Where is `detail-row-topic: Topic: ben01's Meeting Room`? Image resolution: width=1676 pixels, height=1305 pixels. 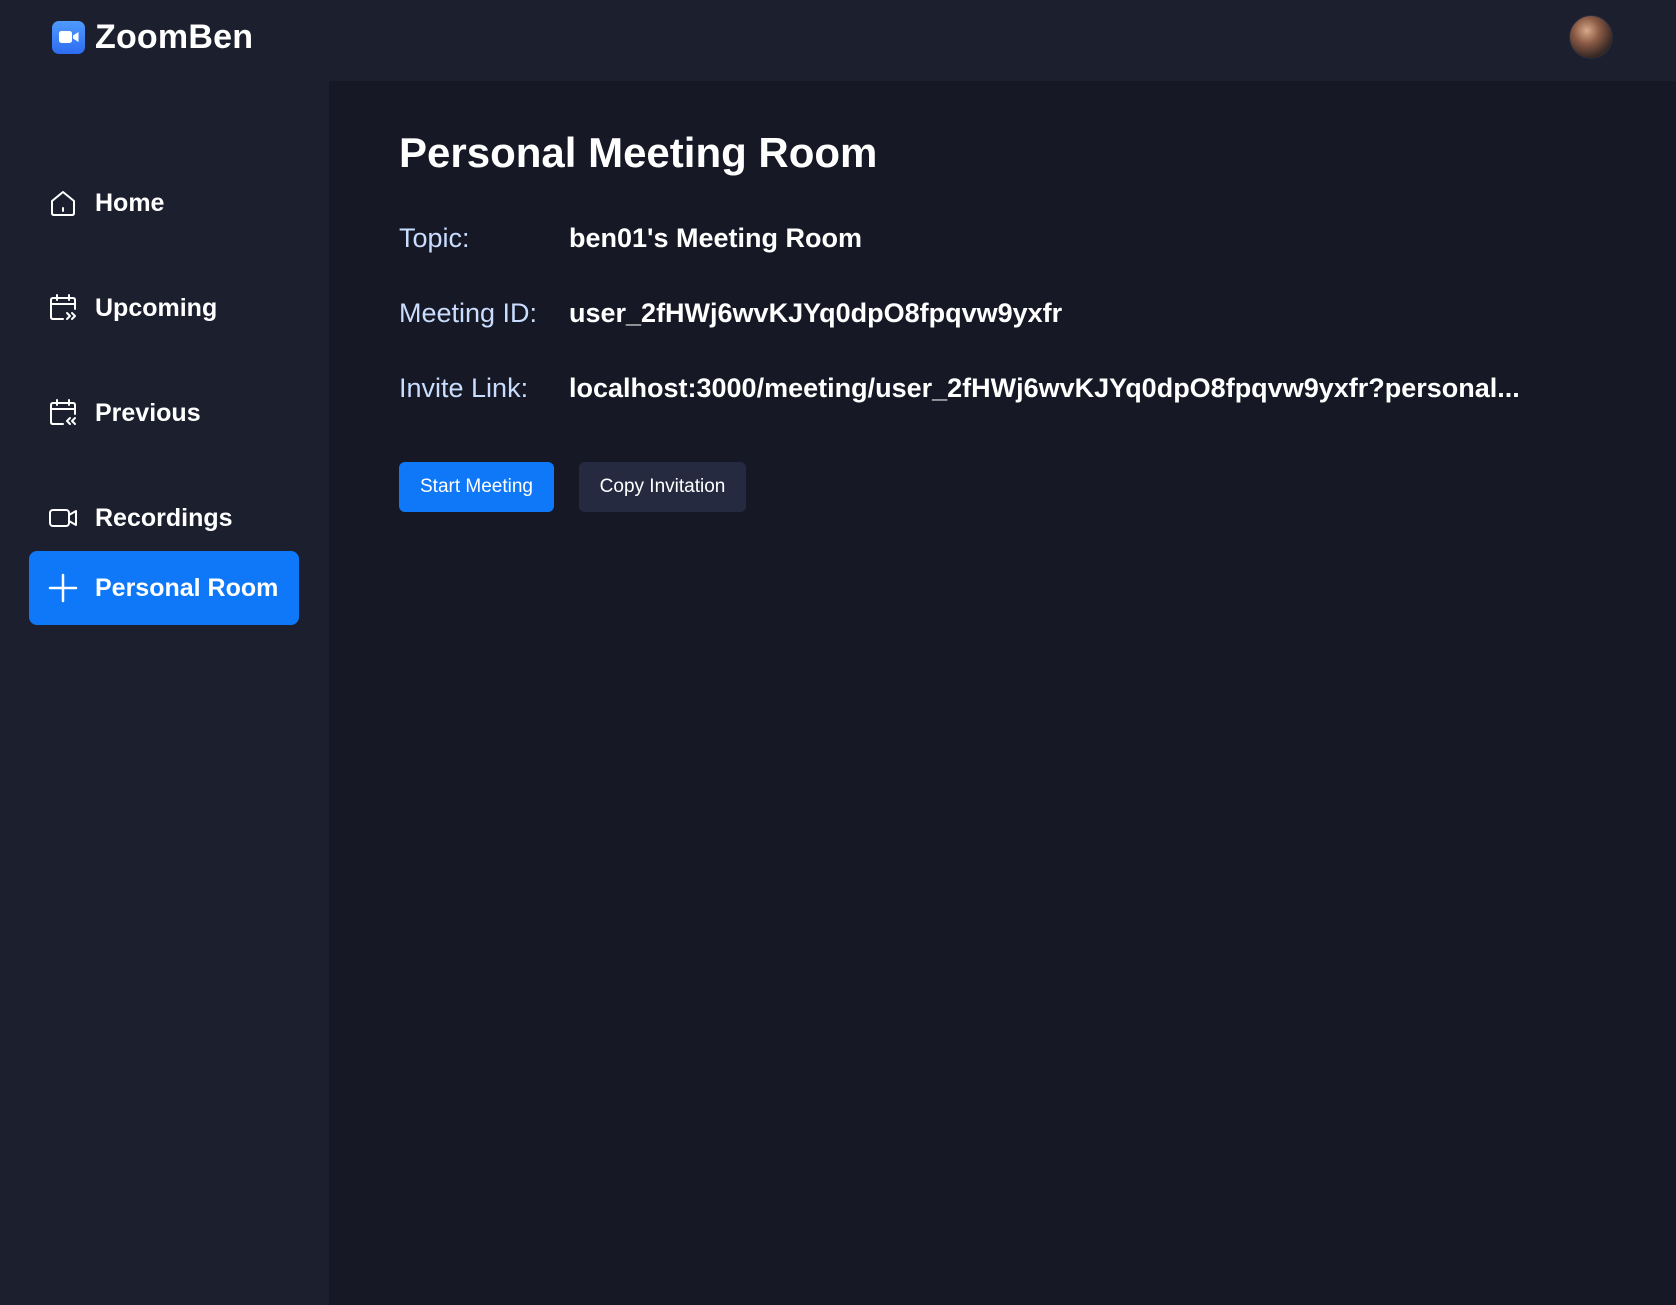
detail-row-topic: Topic: ben01's Meeting Room is located at coordinates (630, 238).